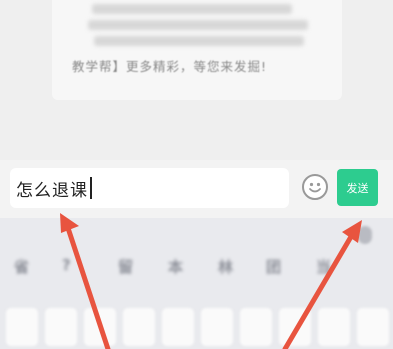  What do you see at coordinates (323, 266) in the screenshot?
I see `candidate-word: 当` at bounding box center [323, 266].